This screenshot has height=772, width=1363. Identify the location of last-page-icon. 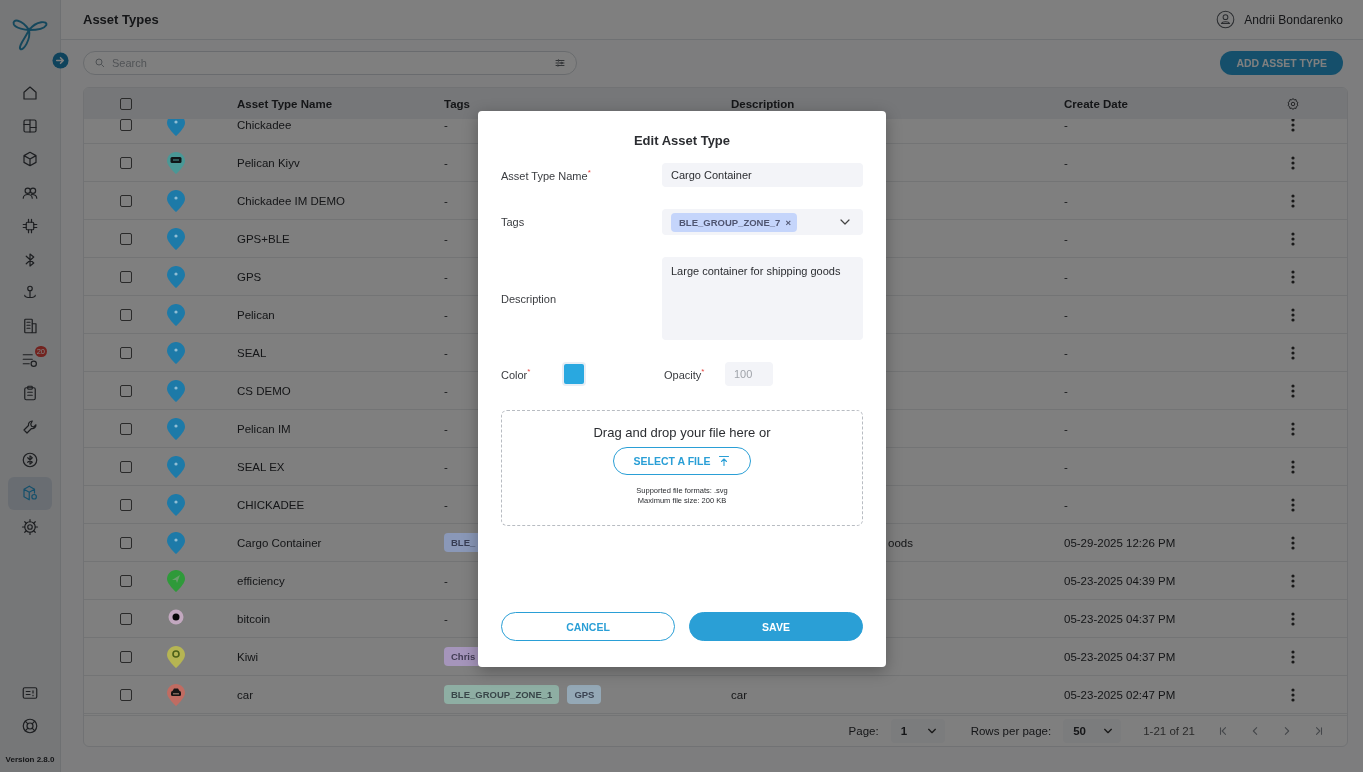
(1319, 731).